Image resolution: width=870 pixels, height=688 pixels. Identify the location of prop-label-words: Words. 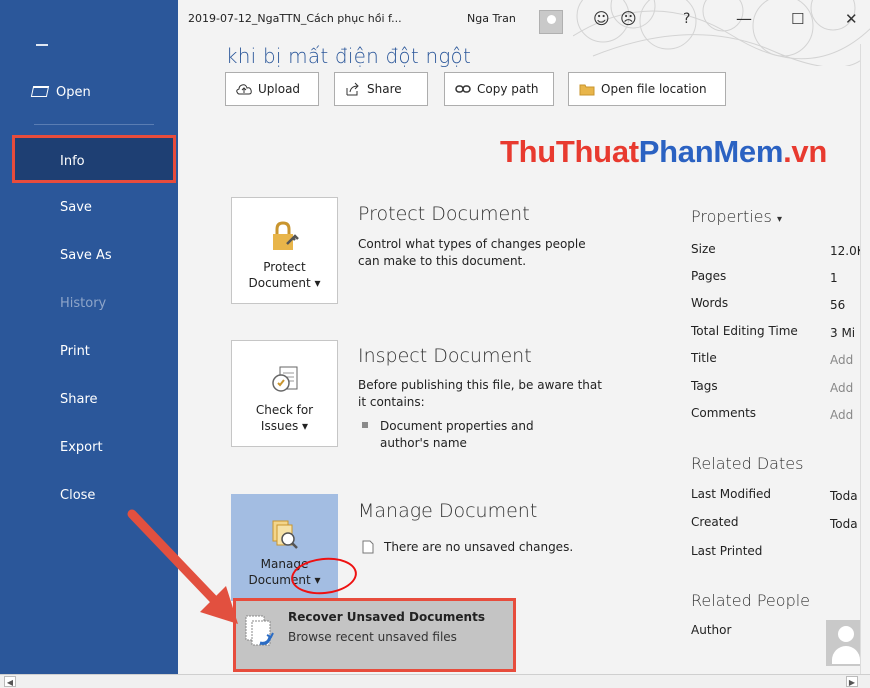
(710, 303).